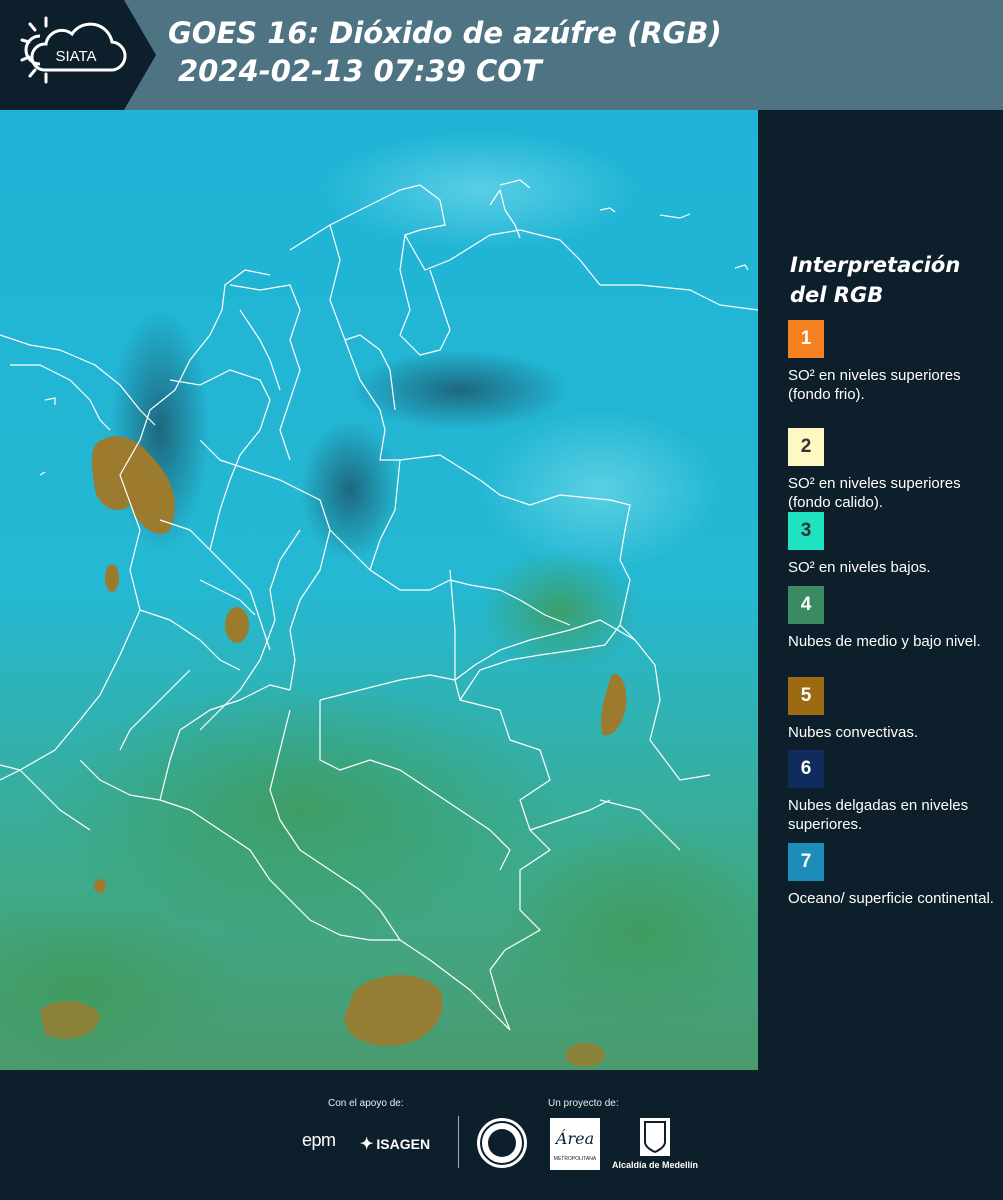 This screenshot has width=1003, height=1200. Describe the element at coordinates (458, 1142) in the screenshot. I see `footer-divider` at that location.